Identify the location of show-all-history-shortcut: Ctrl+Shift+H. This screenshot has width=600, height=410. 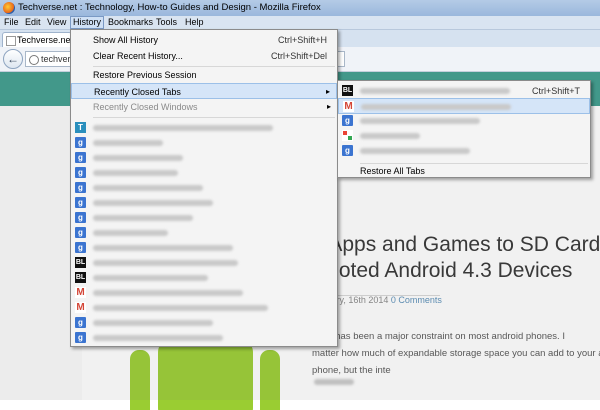
(302, 40).